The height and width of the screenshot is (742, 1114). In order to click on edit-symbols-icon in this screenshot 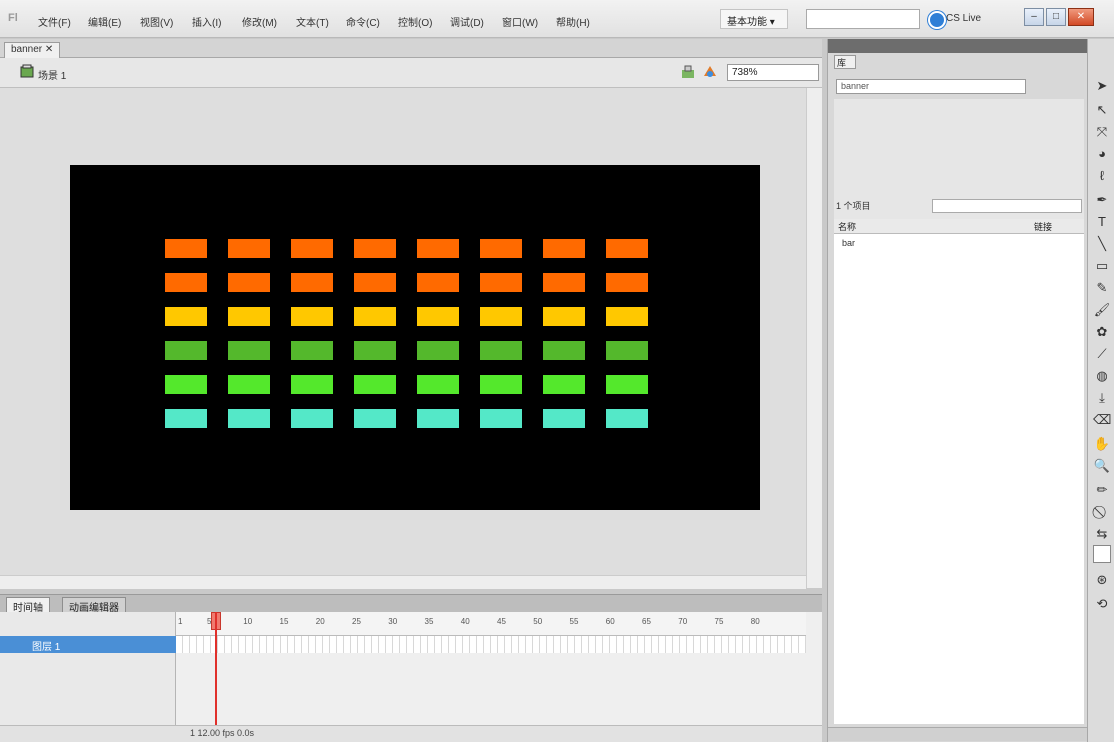, I will do `click(710, 72)`.